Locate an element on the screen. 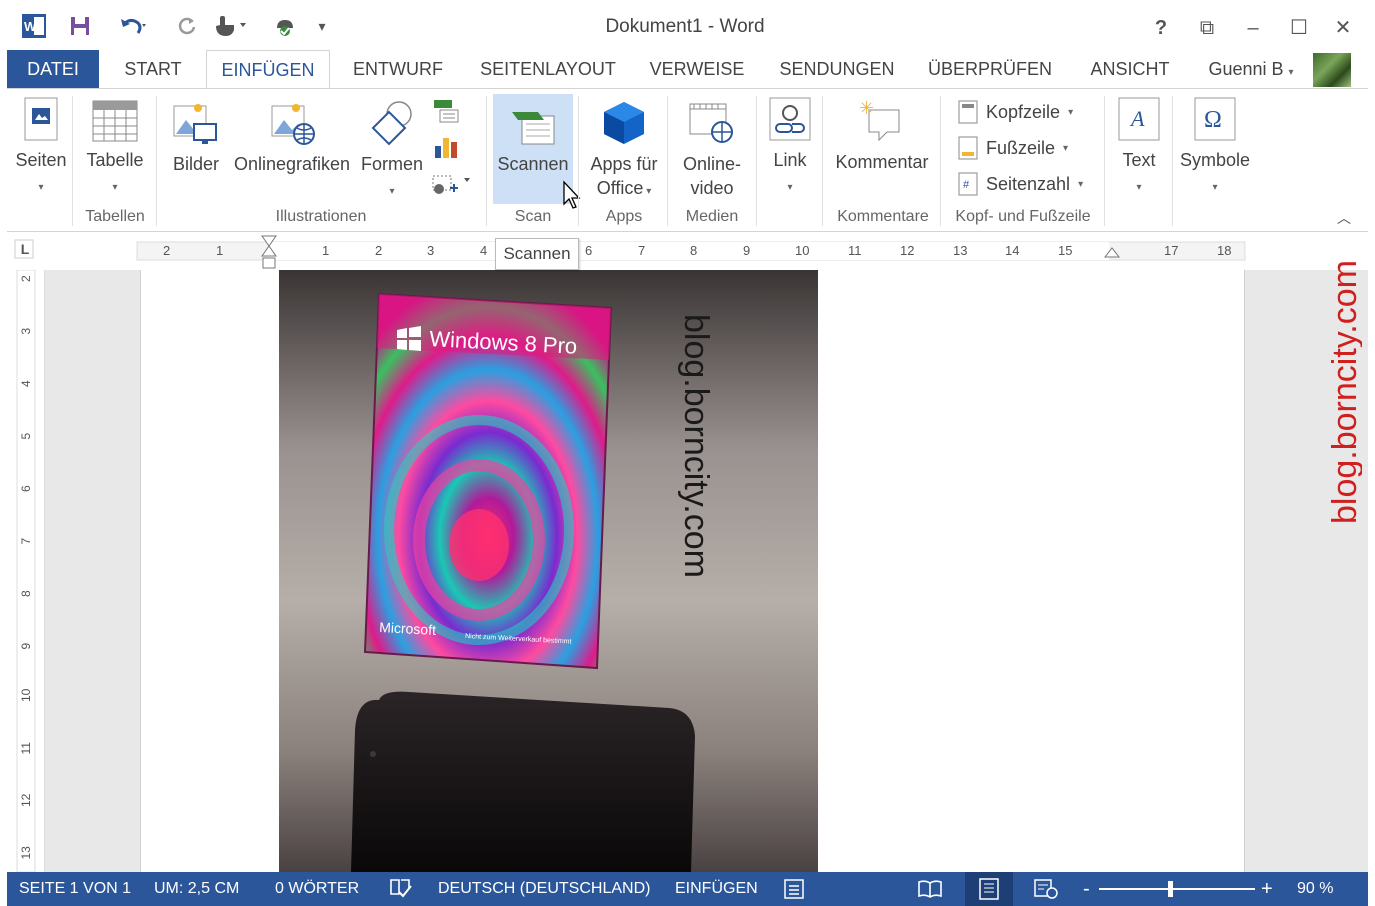  fusszeile-button: Fußzeile ▾ is located at coordinates (1013, 148).